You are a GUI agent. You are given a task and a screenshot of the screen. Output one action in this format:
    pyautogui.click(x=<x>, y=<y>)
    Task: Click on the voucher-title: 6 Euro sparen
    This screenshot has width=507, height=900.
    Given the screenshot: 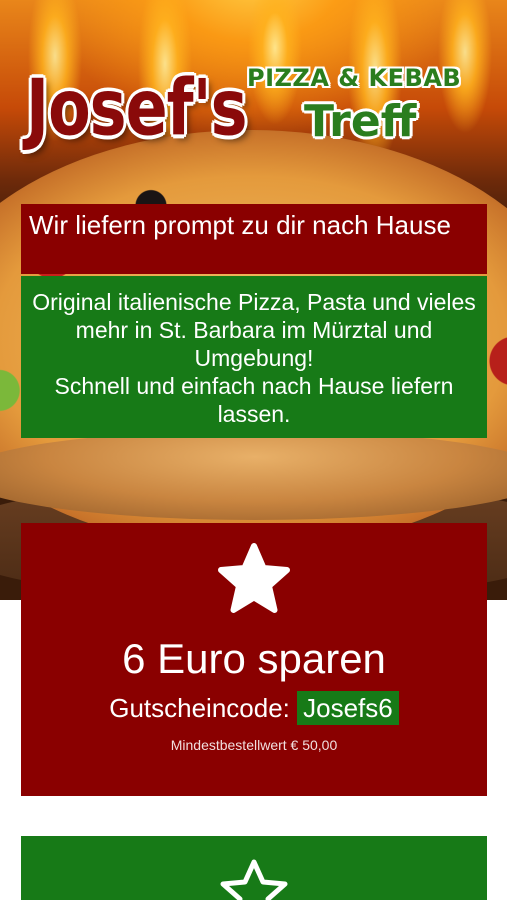 What is the action you would take?
    pyautogui.click(x=254, y=658)
    